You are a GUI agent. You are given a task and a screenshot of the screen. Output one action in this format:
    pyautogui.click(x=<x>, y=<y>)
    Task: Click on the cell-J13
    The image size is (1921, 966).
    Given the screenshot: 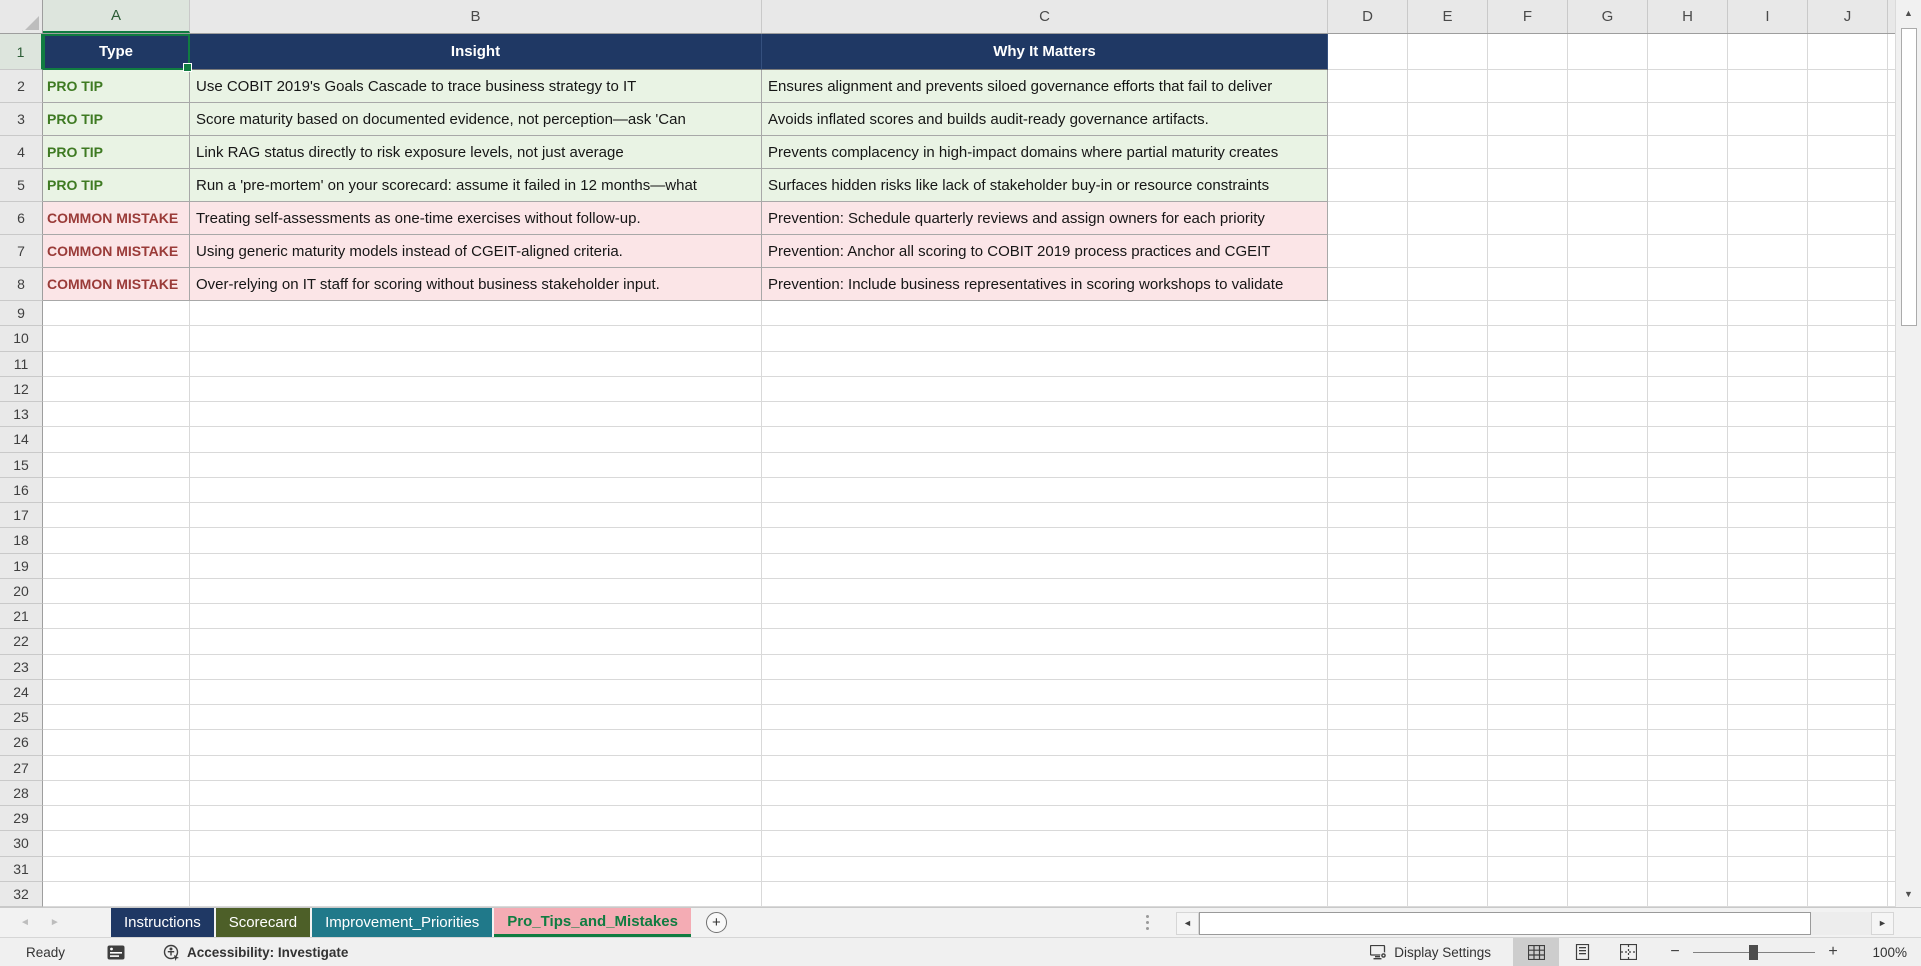 What is the action you would take?
    pyautogui.click(x=1848, y=415)
    